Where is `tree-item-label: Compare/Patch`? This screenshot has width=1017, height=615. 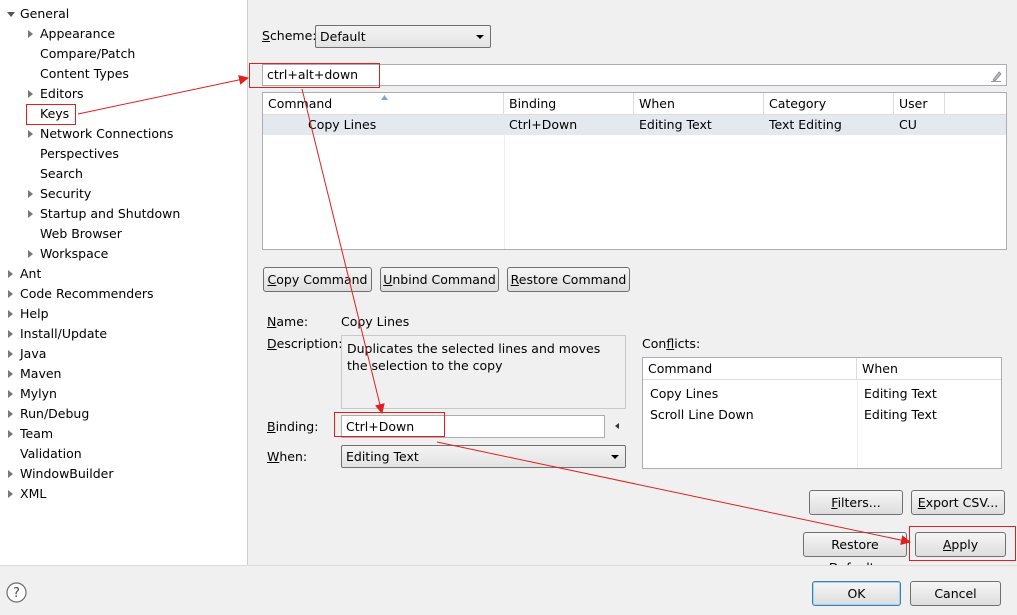 tree-item-label: Compare/Patch is located at coordinates (88, 53).